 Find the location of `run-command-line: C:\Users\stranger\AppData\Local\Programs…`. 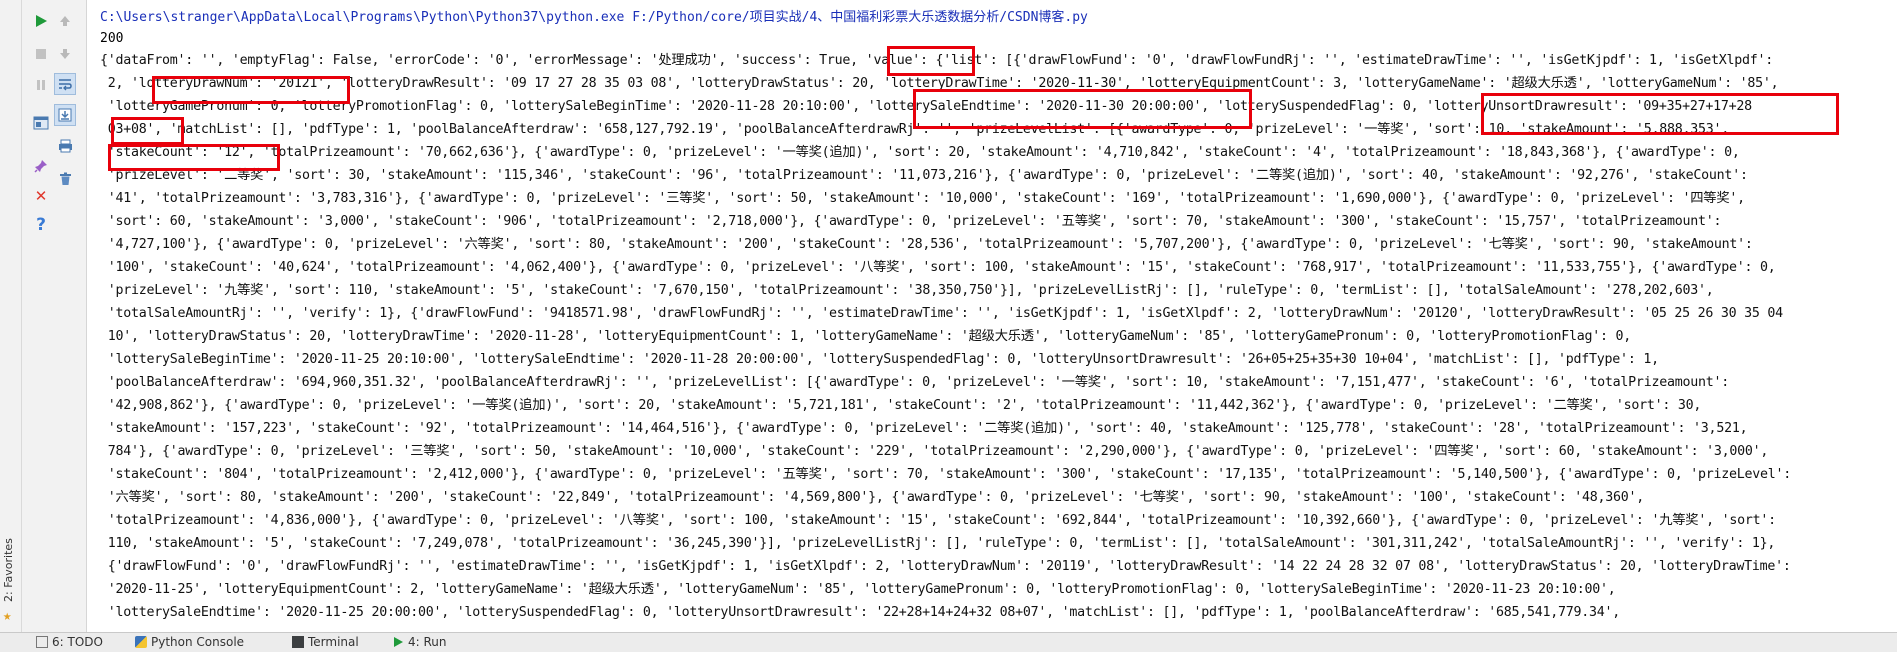

run-command-line: C:\Users\stranger\AppData\Local\Programs… is located at coordinates (594, 17).